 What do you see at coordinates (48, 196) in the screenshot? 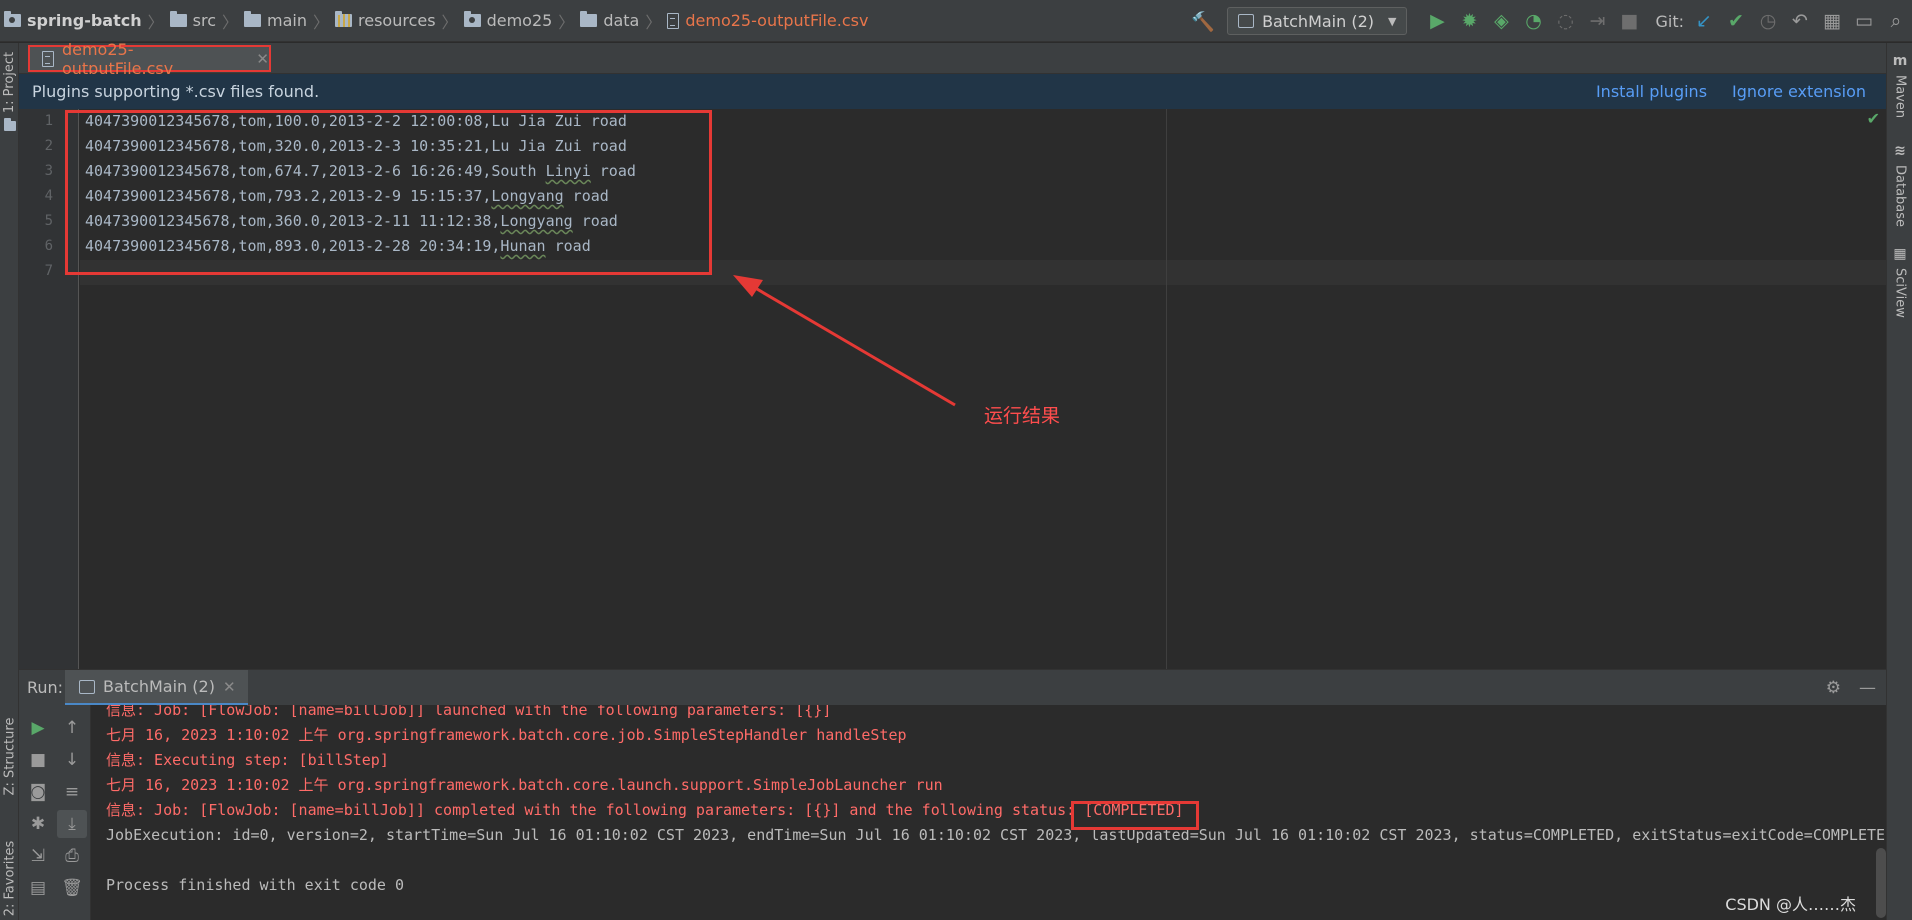
I see `line-number: 4` at bounding box center [48, 196].